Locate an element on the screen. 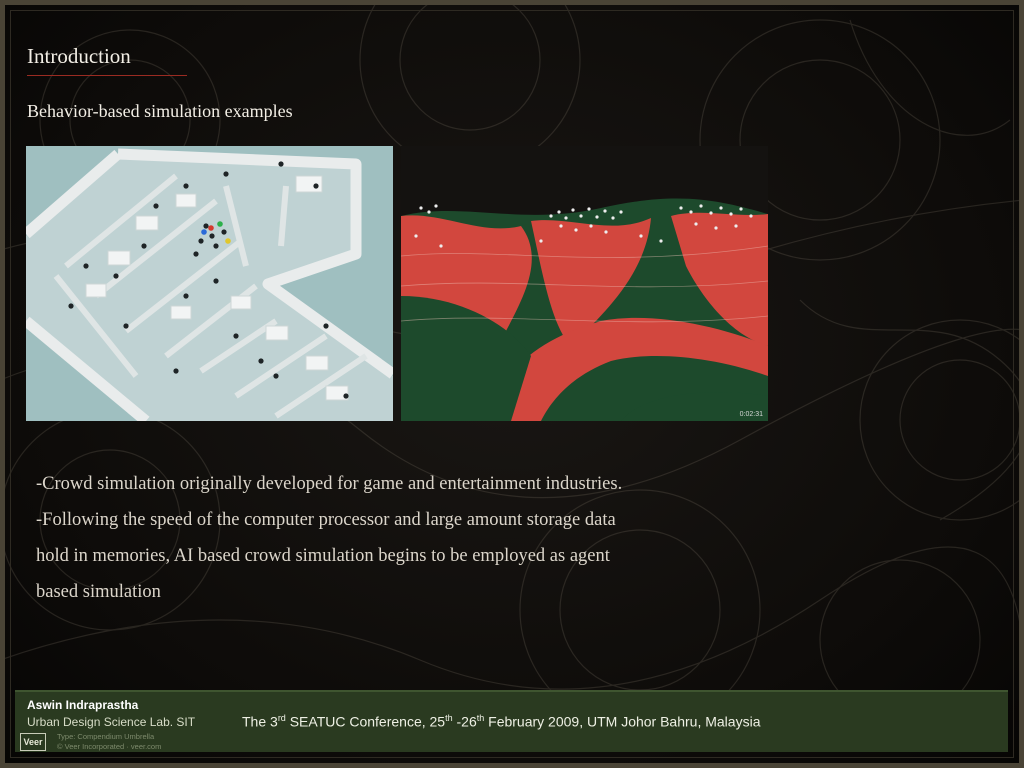 The height and width of the screenshot is (768, 1024). conference-text-3: -26 is located at coordinates (464, 721).